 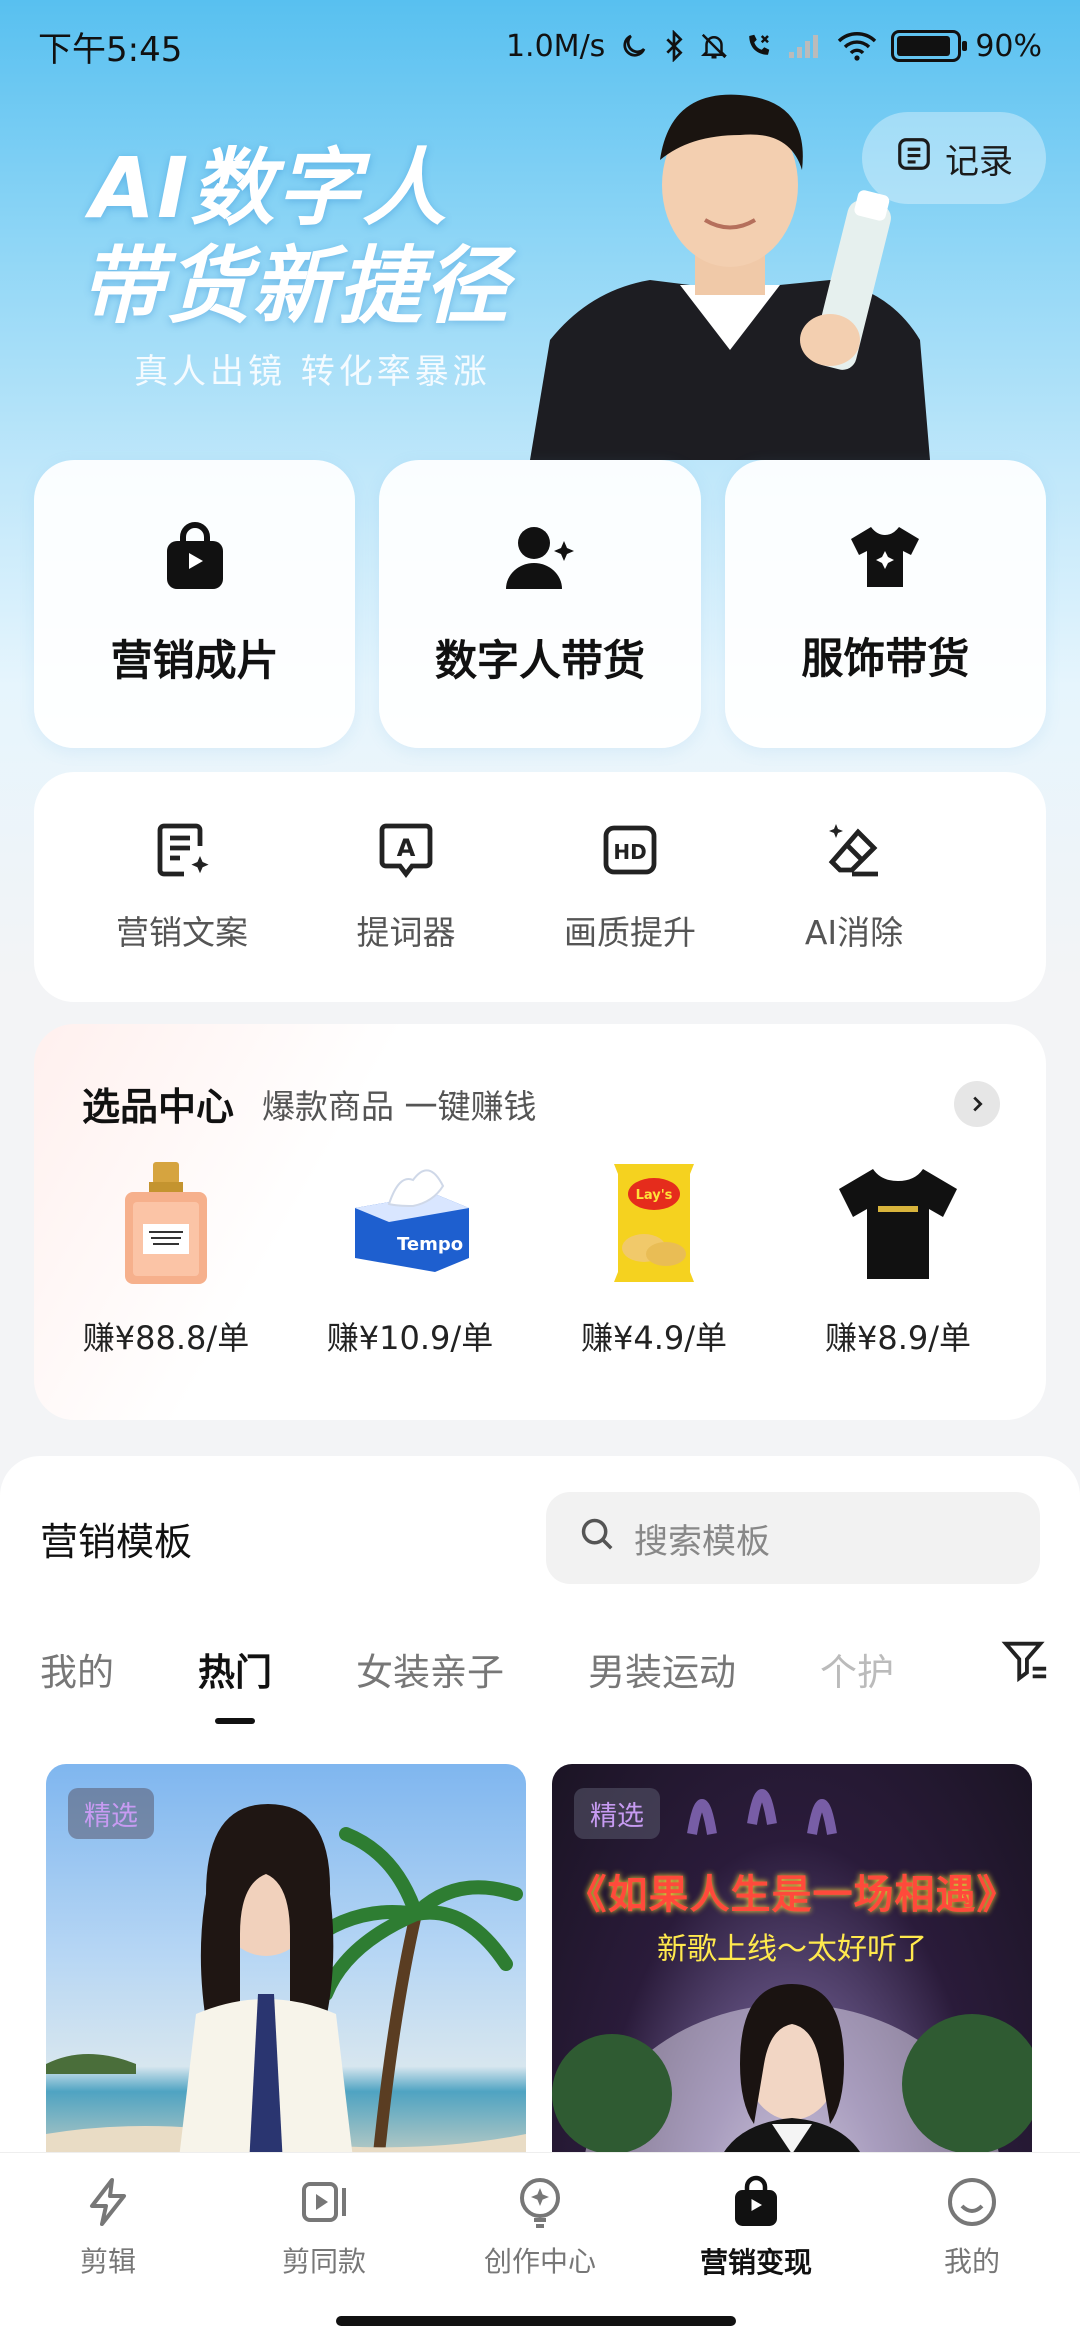 What do you see at coordinates (195, 604) in the screenshot?
I see `tile-marketing-video: 营销成片` at bounding box center [195, 604].